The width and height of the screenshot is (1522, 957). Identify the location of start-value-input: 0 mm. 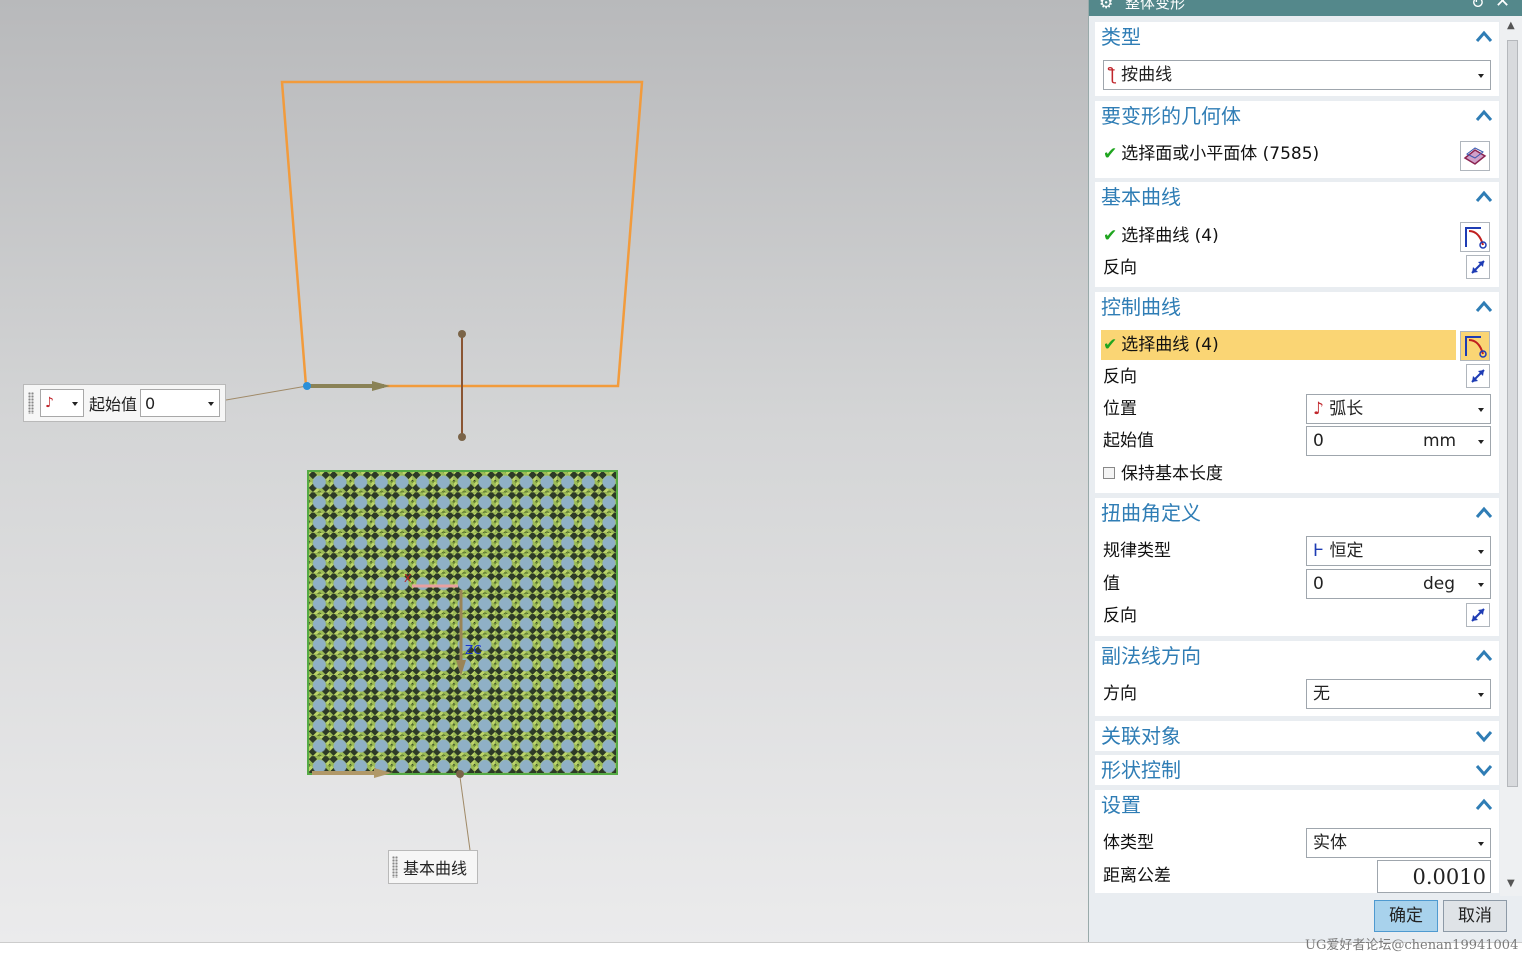
(1398, 441).